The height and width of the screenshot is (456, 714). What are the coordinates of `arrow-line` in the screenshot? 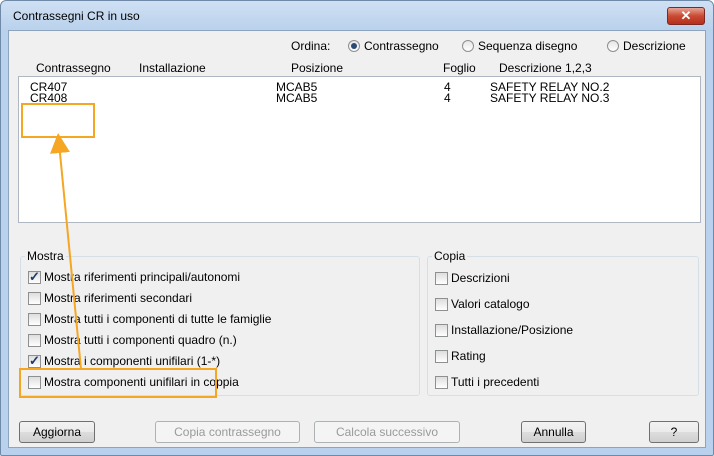 It's located at (66, 251).